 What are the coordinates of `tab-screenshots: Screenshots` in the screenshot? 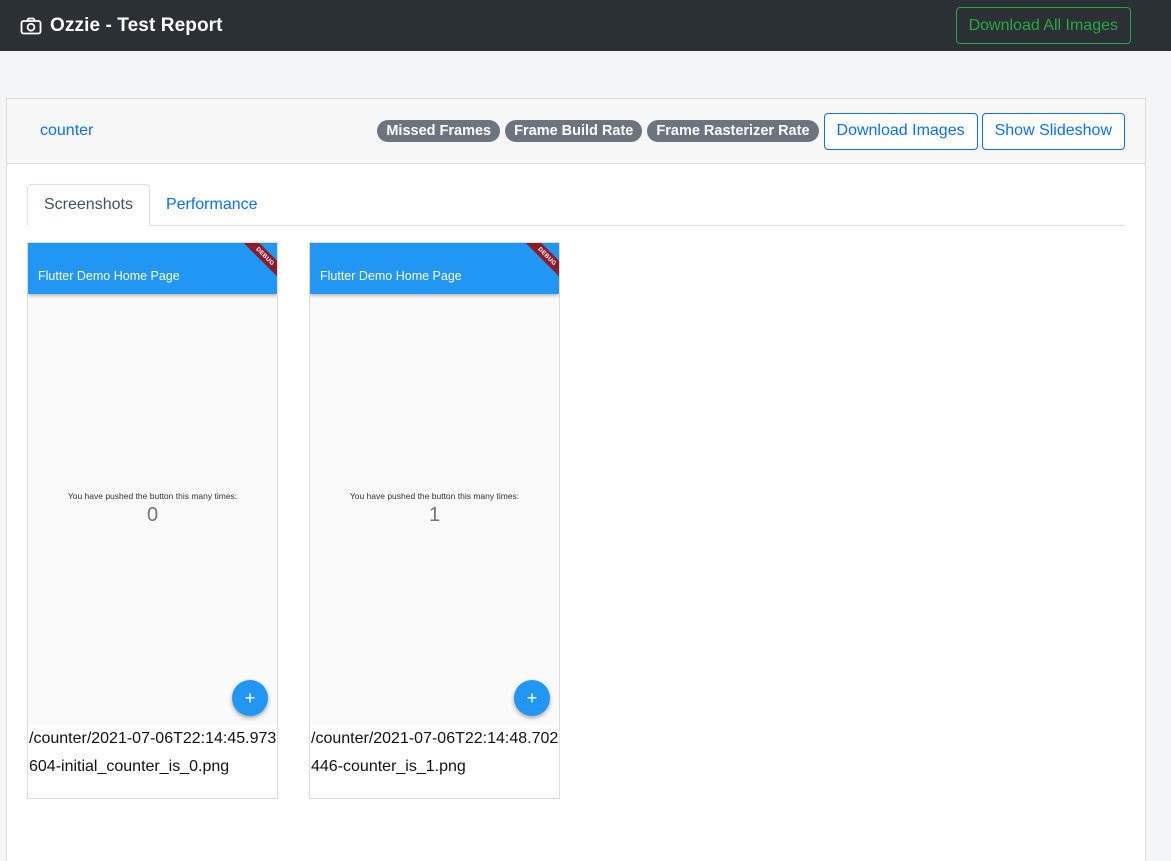 It's located at (88, 205).